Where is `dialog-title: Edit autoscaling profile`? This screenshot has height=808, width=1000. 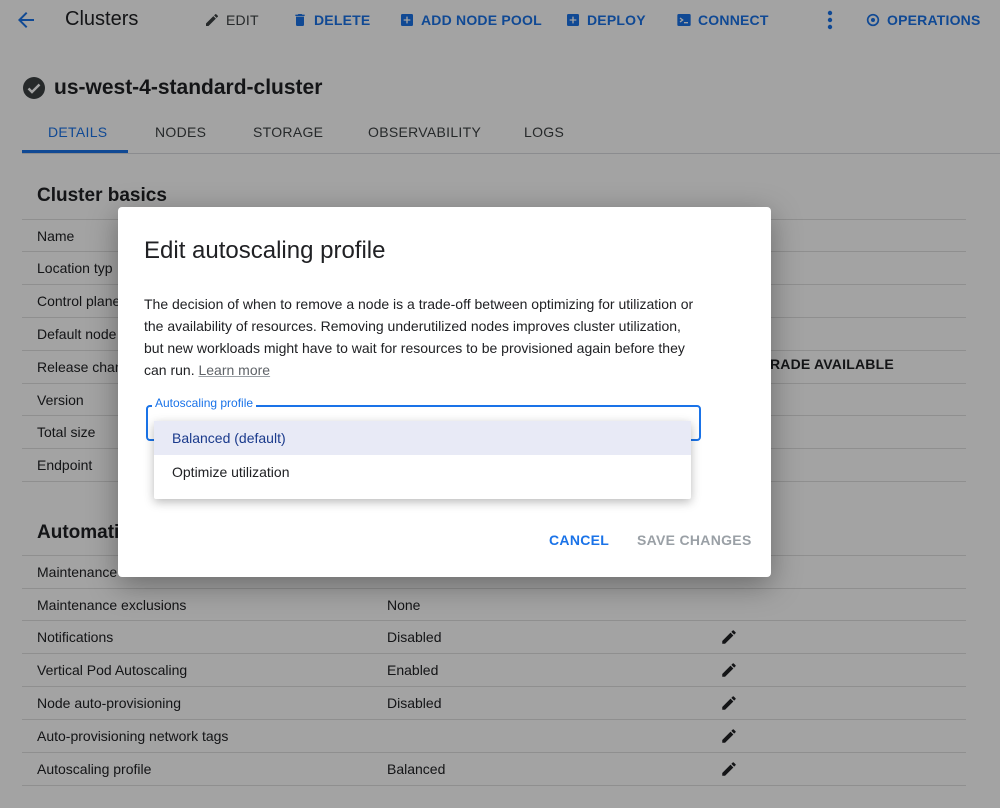
dialog-title: Edit autoscaling profile is located at coordinates (265, 250).